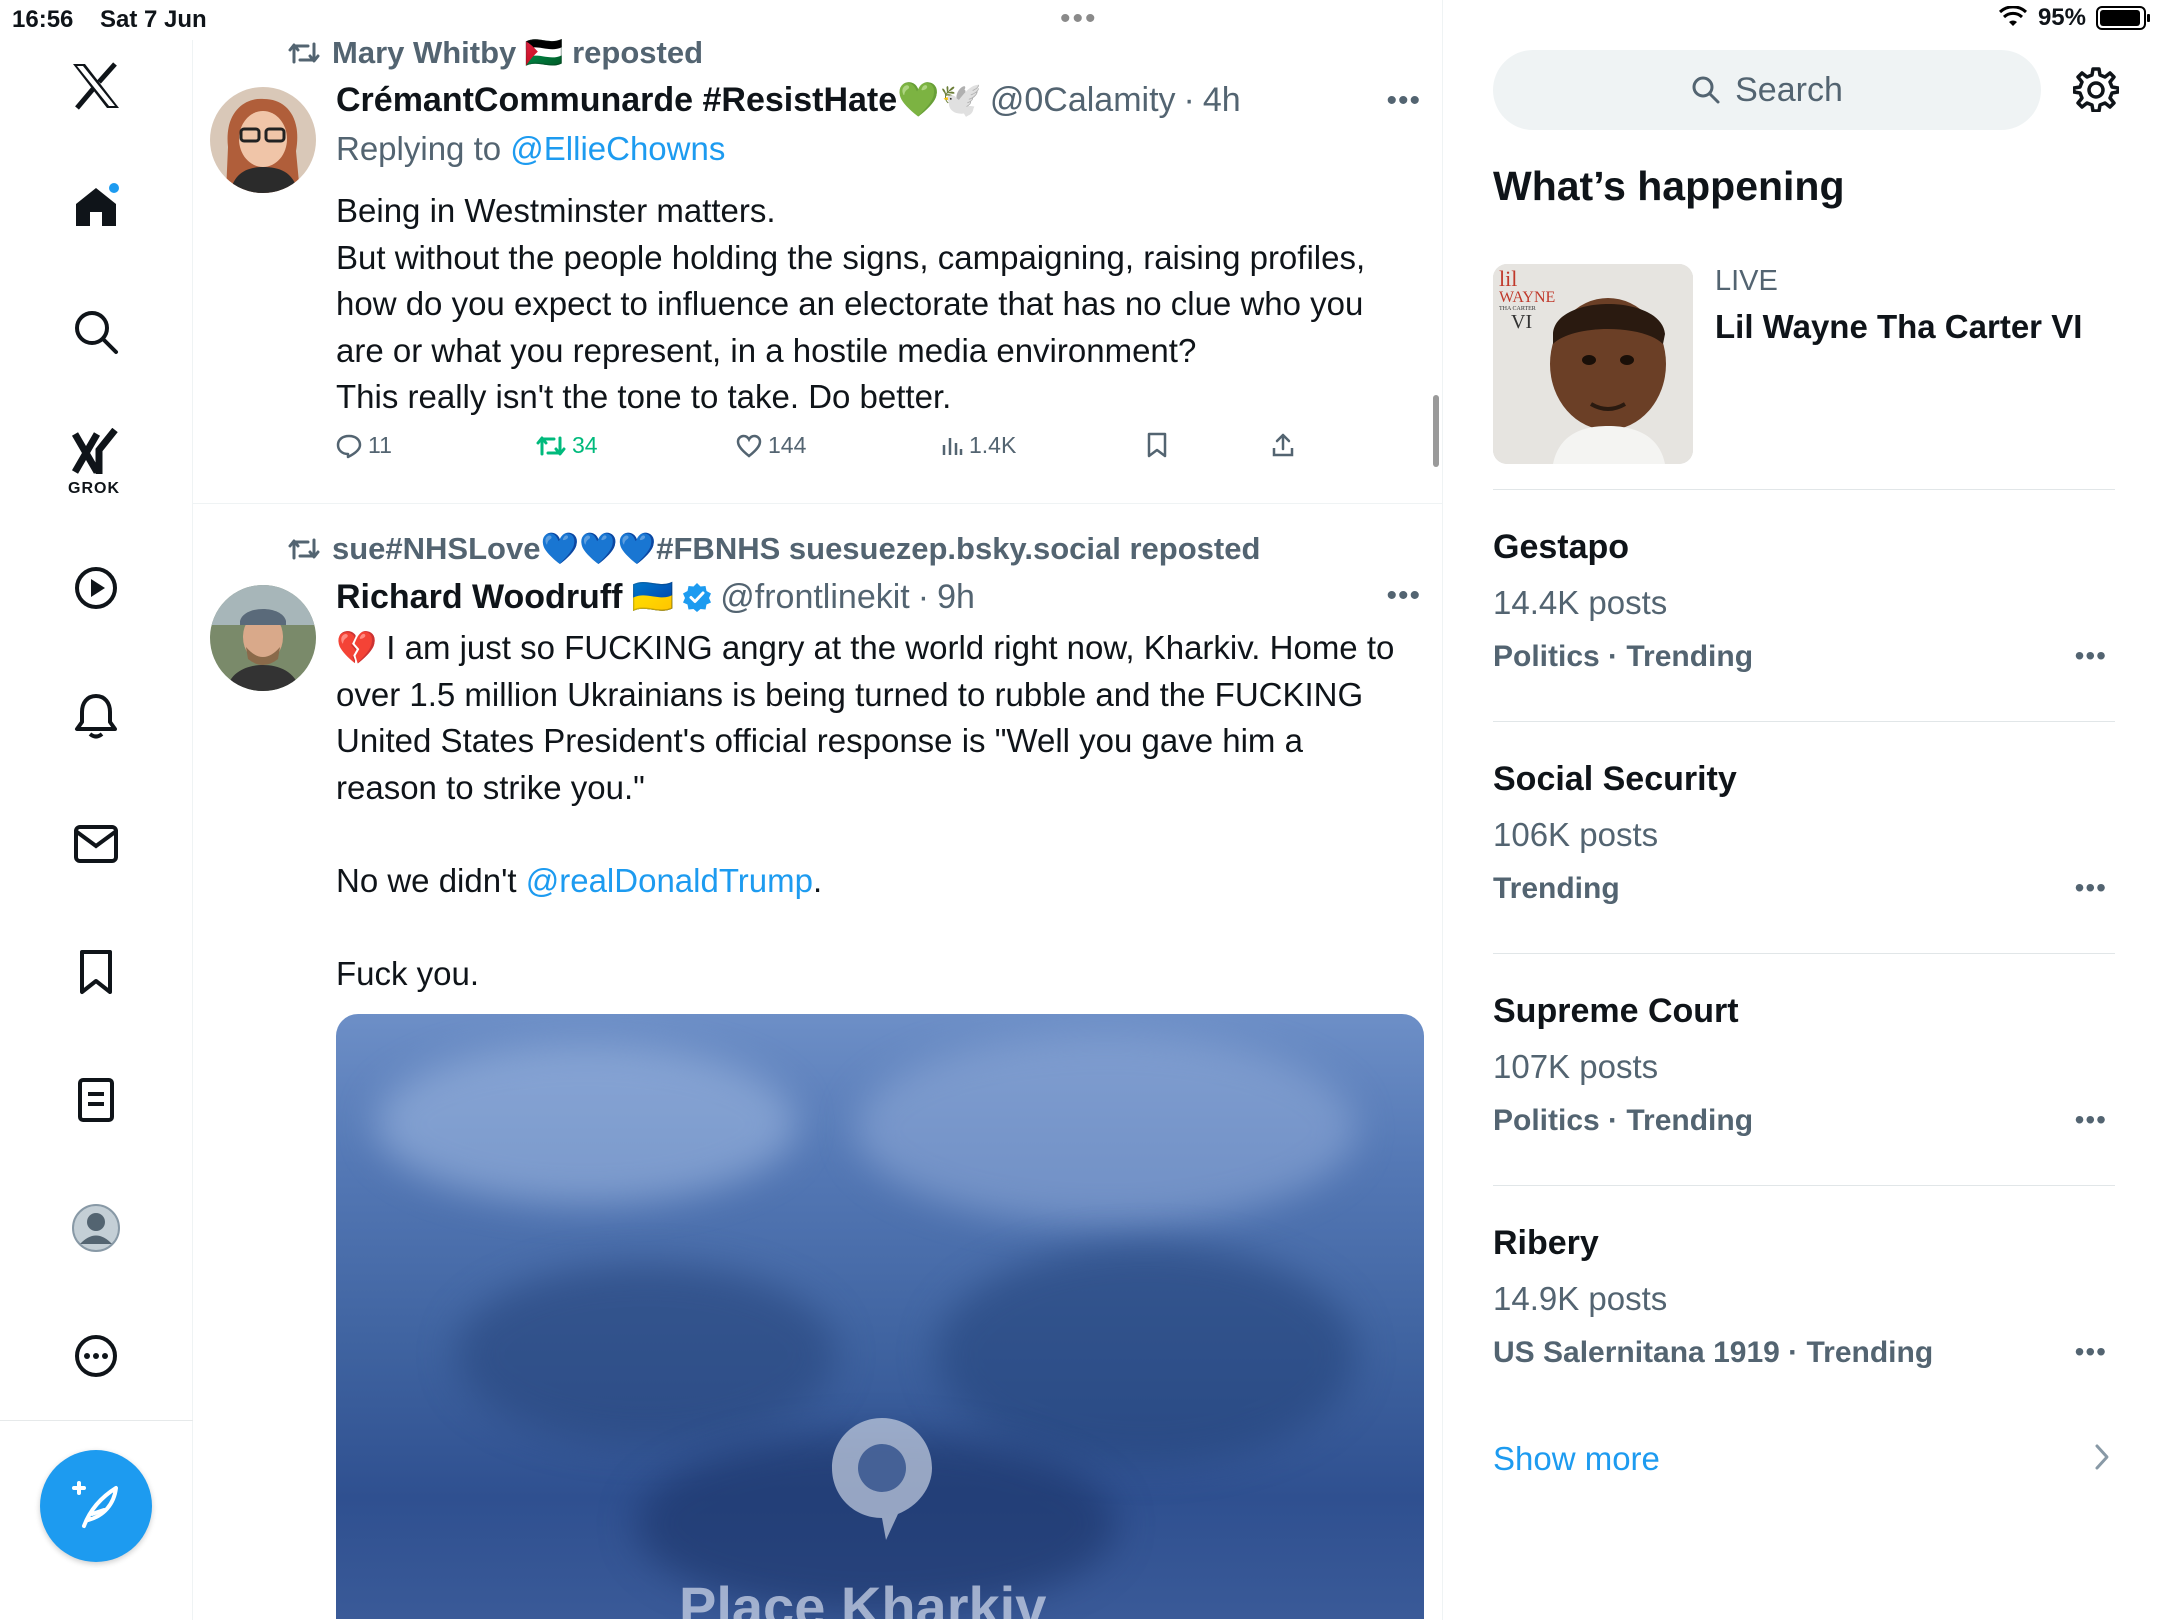  What do you see at coordinates (1804, 855) in the screenshot?
I see `trend-item: Social Security 106K posts Trending •••` at bounding box center [1804, 855].